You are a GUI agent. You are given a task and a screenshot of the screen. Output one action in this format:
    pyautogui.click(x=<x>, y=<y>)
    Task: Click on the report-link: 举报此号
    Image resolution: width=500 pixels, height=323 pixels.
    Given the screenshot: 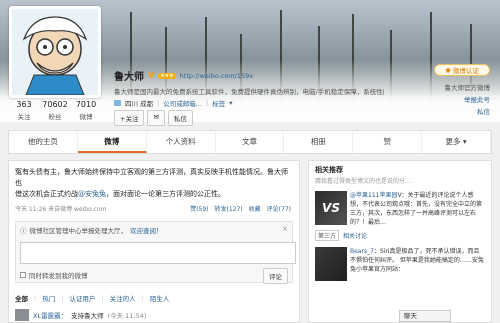 What is the action you would take?
    pyautogui.click(x=477, y=99)
    